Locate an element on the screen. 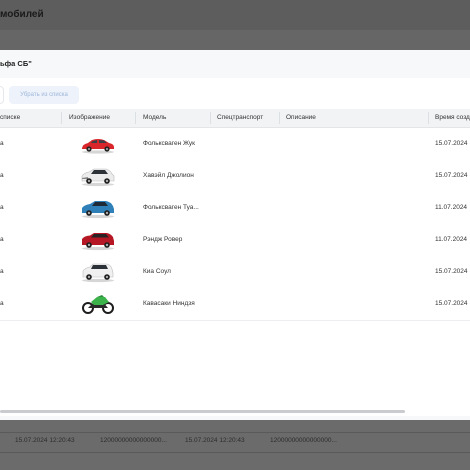 The image size is (470, 470). page-toolbar is located at coordinates (235, 40).